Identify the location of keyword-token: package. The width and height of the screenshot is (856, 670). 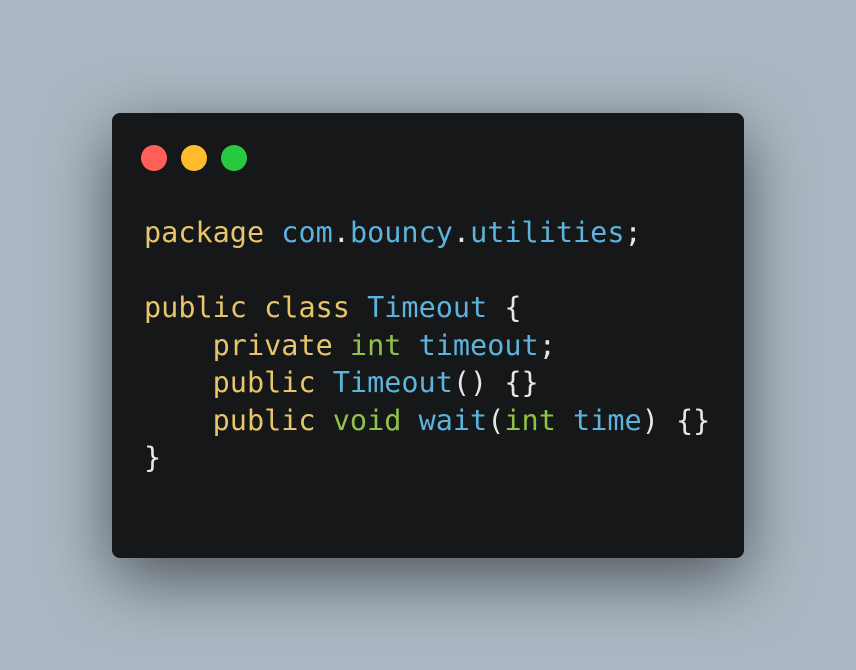
(204, 232).